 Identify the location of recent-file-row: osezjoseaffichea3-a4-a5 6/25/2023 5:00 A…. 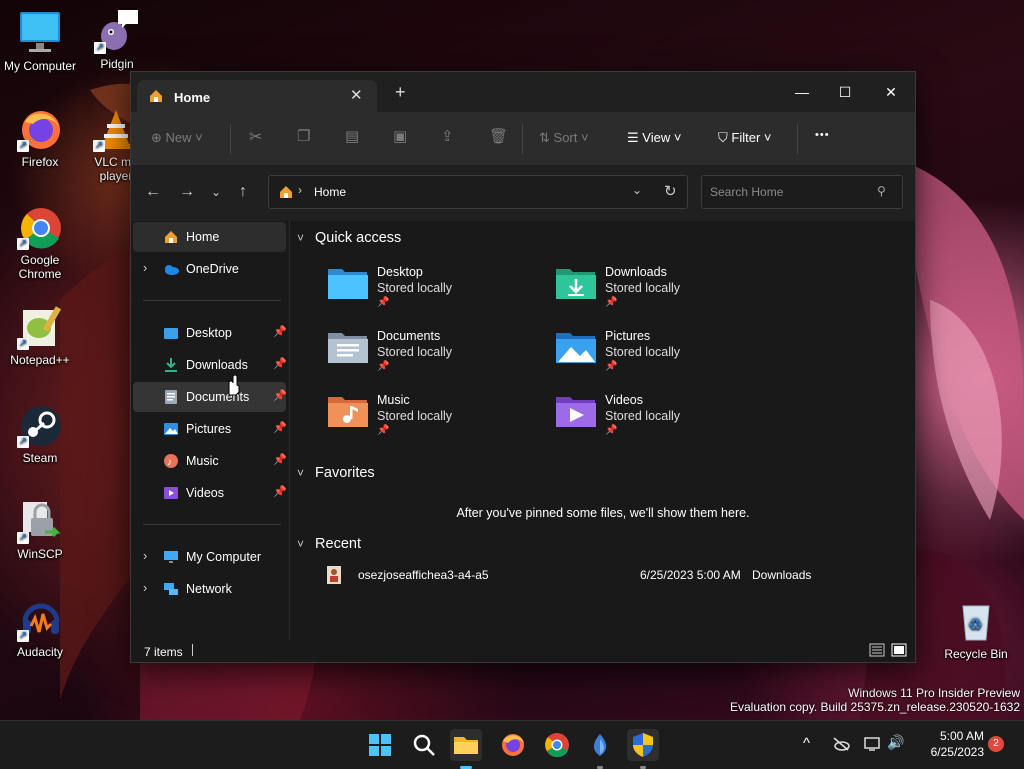
(606, 575).